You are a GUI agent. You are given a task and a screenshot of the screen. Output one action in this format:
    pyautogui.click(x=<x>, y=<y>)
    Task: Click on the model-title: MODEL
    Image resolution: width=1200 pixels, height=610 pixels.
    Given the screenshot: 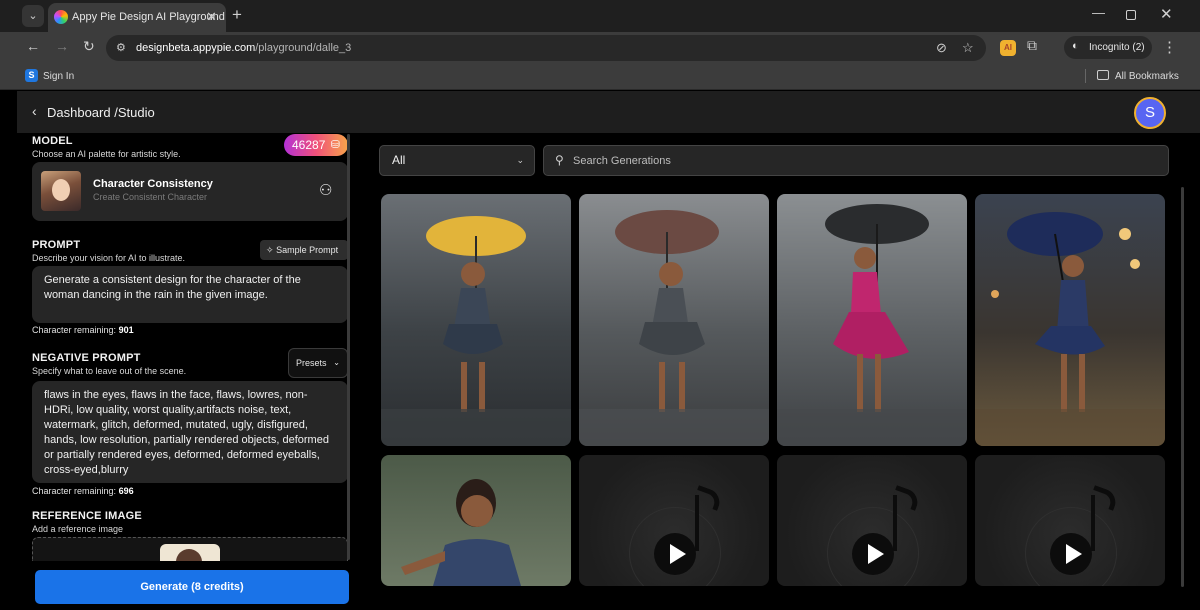 What is the action you would take?
    pyautogui.click(x=52, y=141)
    